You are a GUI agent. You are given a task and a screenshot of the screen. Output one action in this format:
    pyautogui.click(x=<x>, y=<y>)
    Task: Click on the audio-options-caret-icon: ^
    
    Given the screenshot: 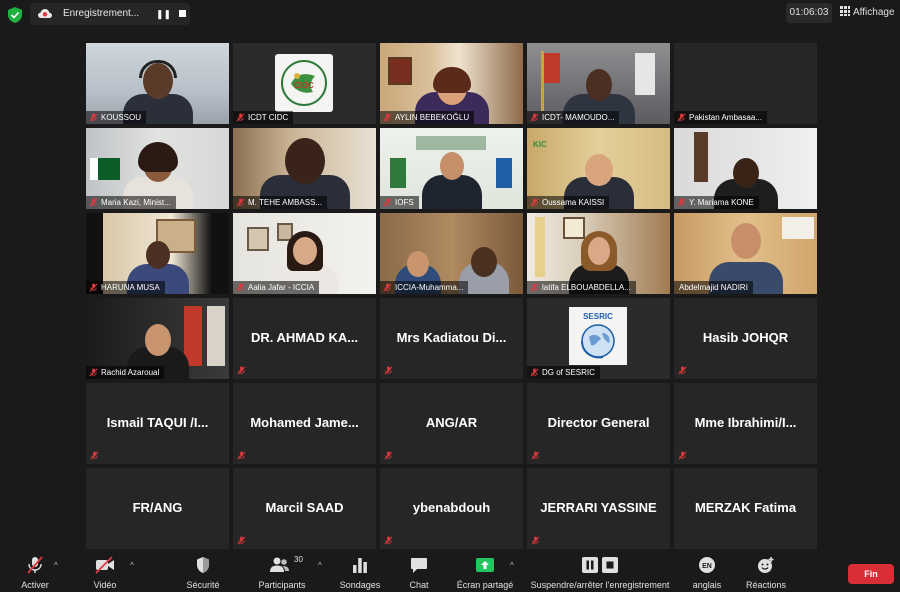 What is the action you would take?
    pyautogui.click(x=56, y=565)
    